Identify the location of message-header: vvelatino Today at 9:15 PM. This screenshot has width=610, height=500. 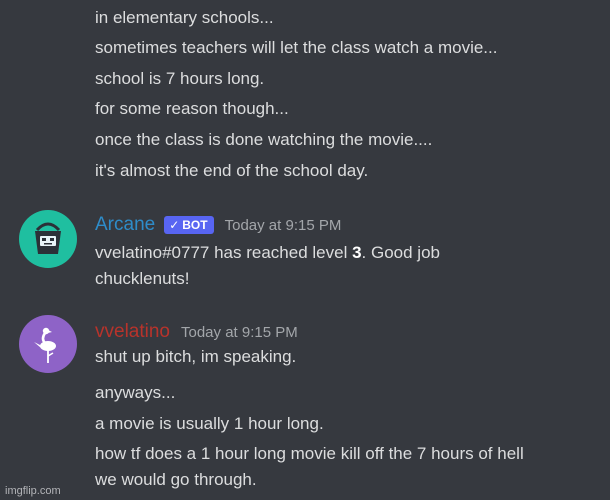
(196, 332).